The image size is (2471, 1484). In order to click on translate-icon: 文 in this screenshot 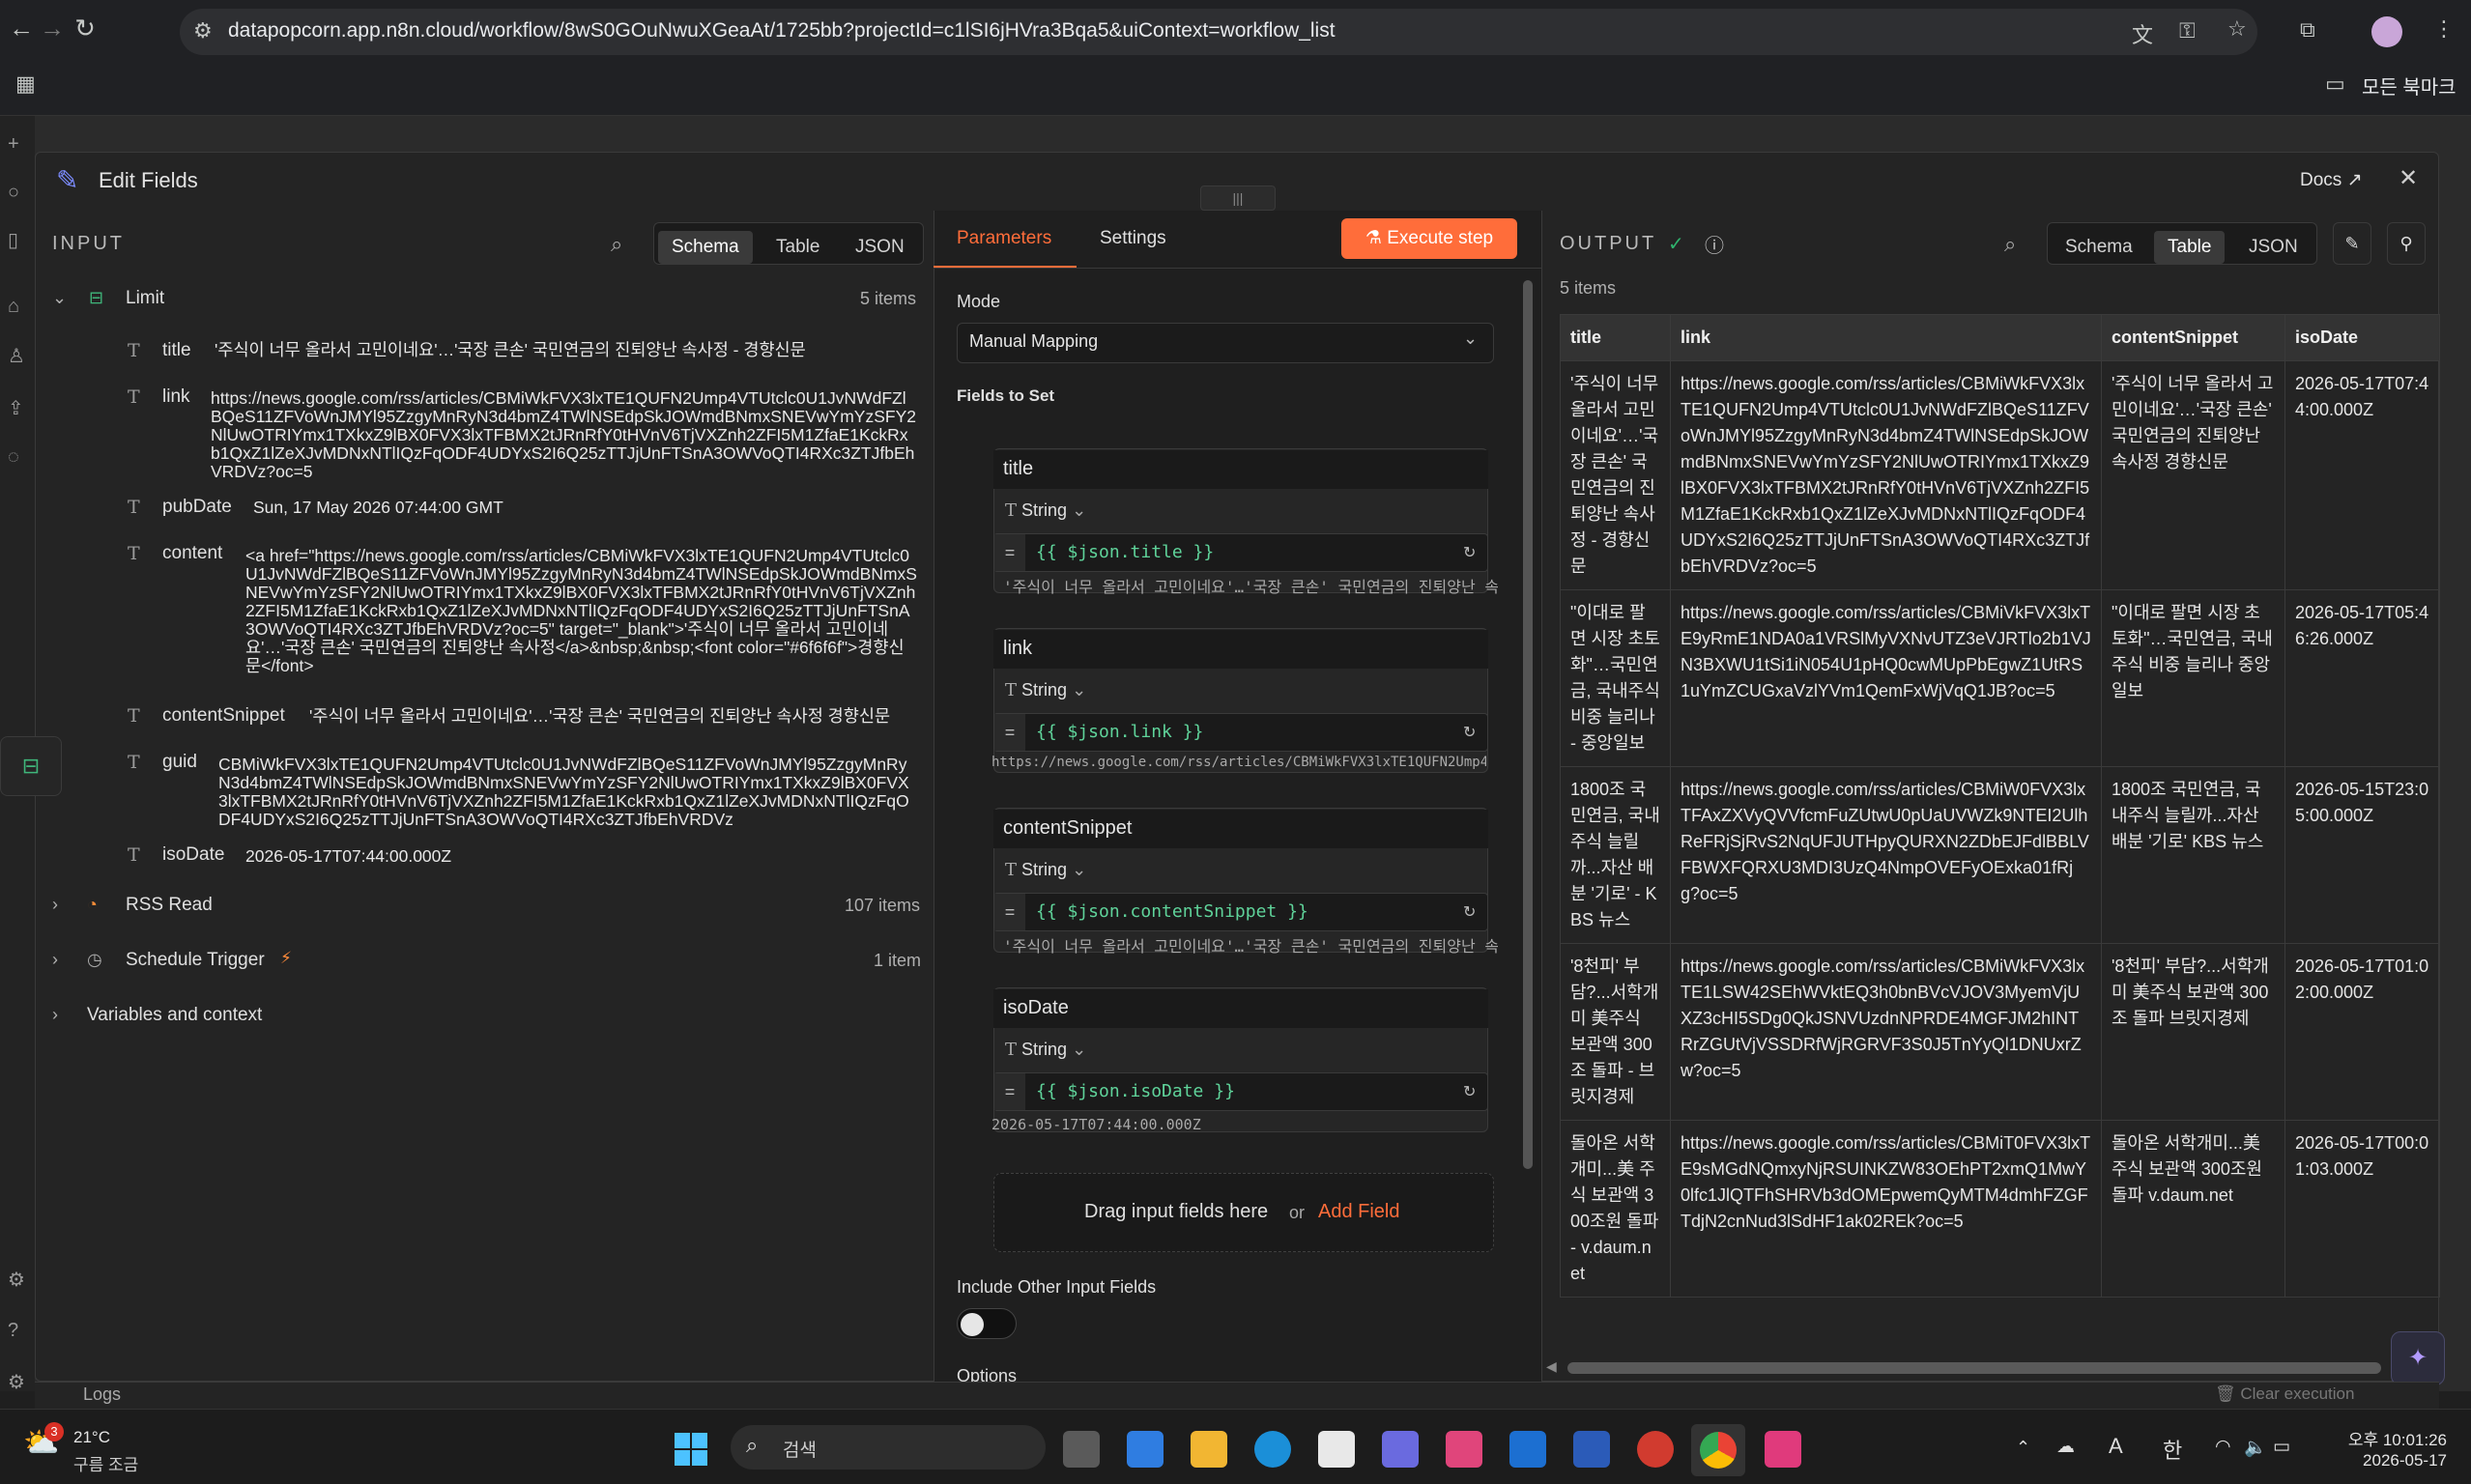, I will do `click(2143, 33)`.